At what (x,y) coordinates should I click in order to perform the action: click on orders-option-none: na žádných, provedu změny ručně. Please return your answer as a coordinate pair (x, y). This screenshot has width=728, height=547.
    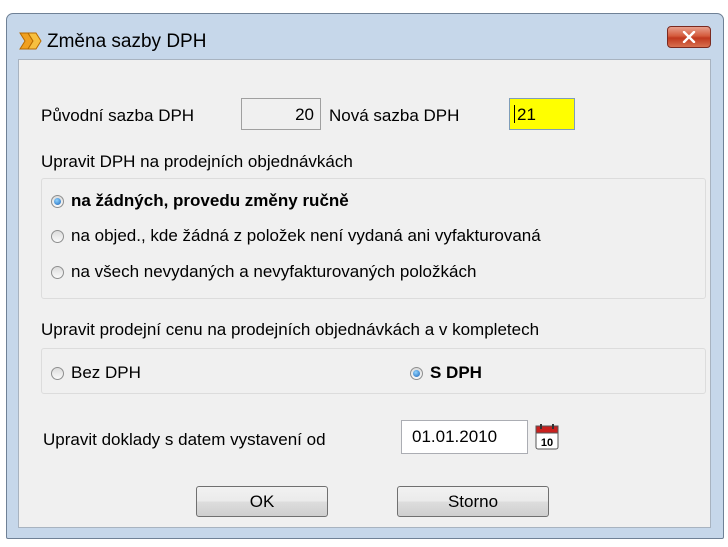
    Looking at the image, I should click on (200, 201).